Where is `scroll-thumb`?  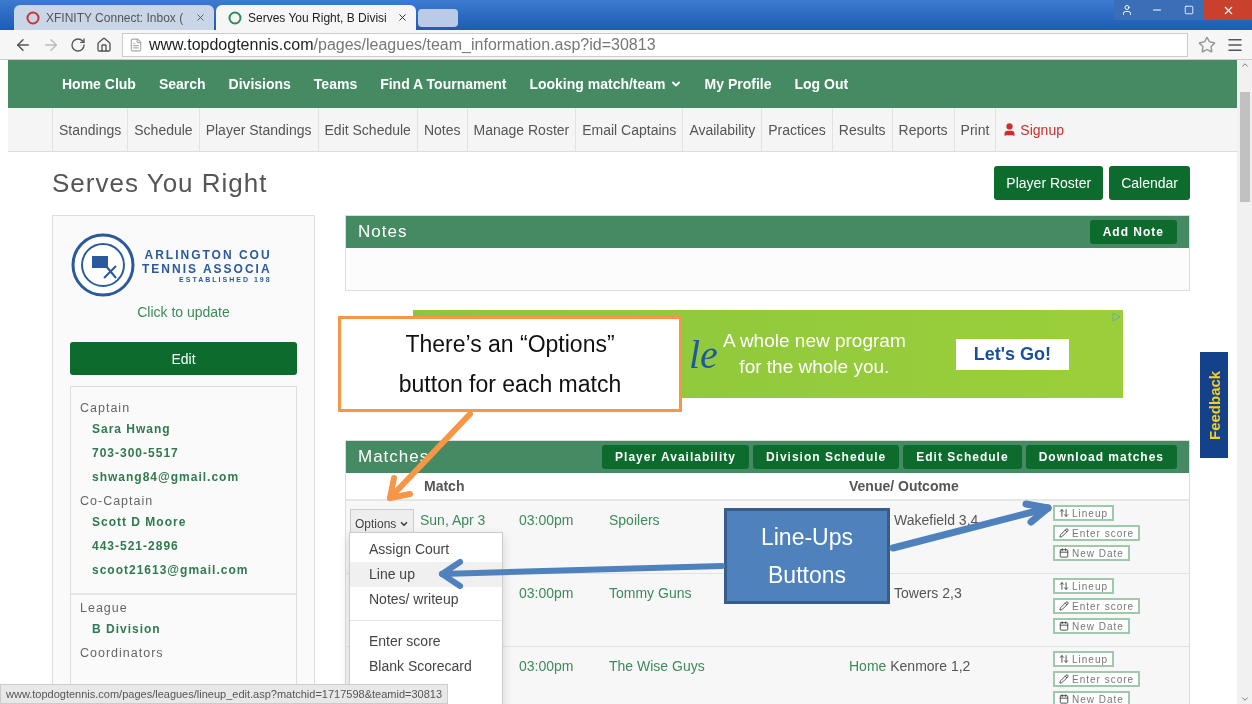
scroll-thumb is located at coordinates (1244, 147).